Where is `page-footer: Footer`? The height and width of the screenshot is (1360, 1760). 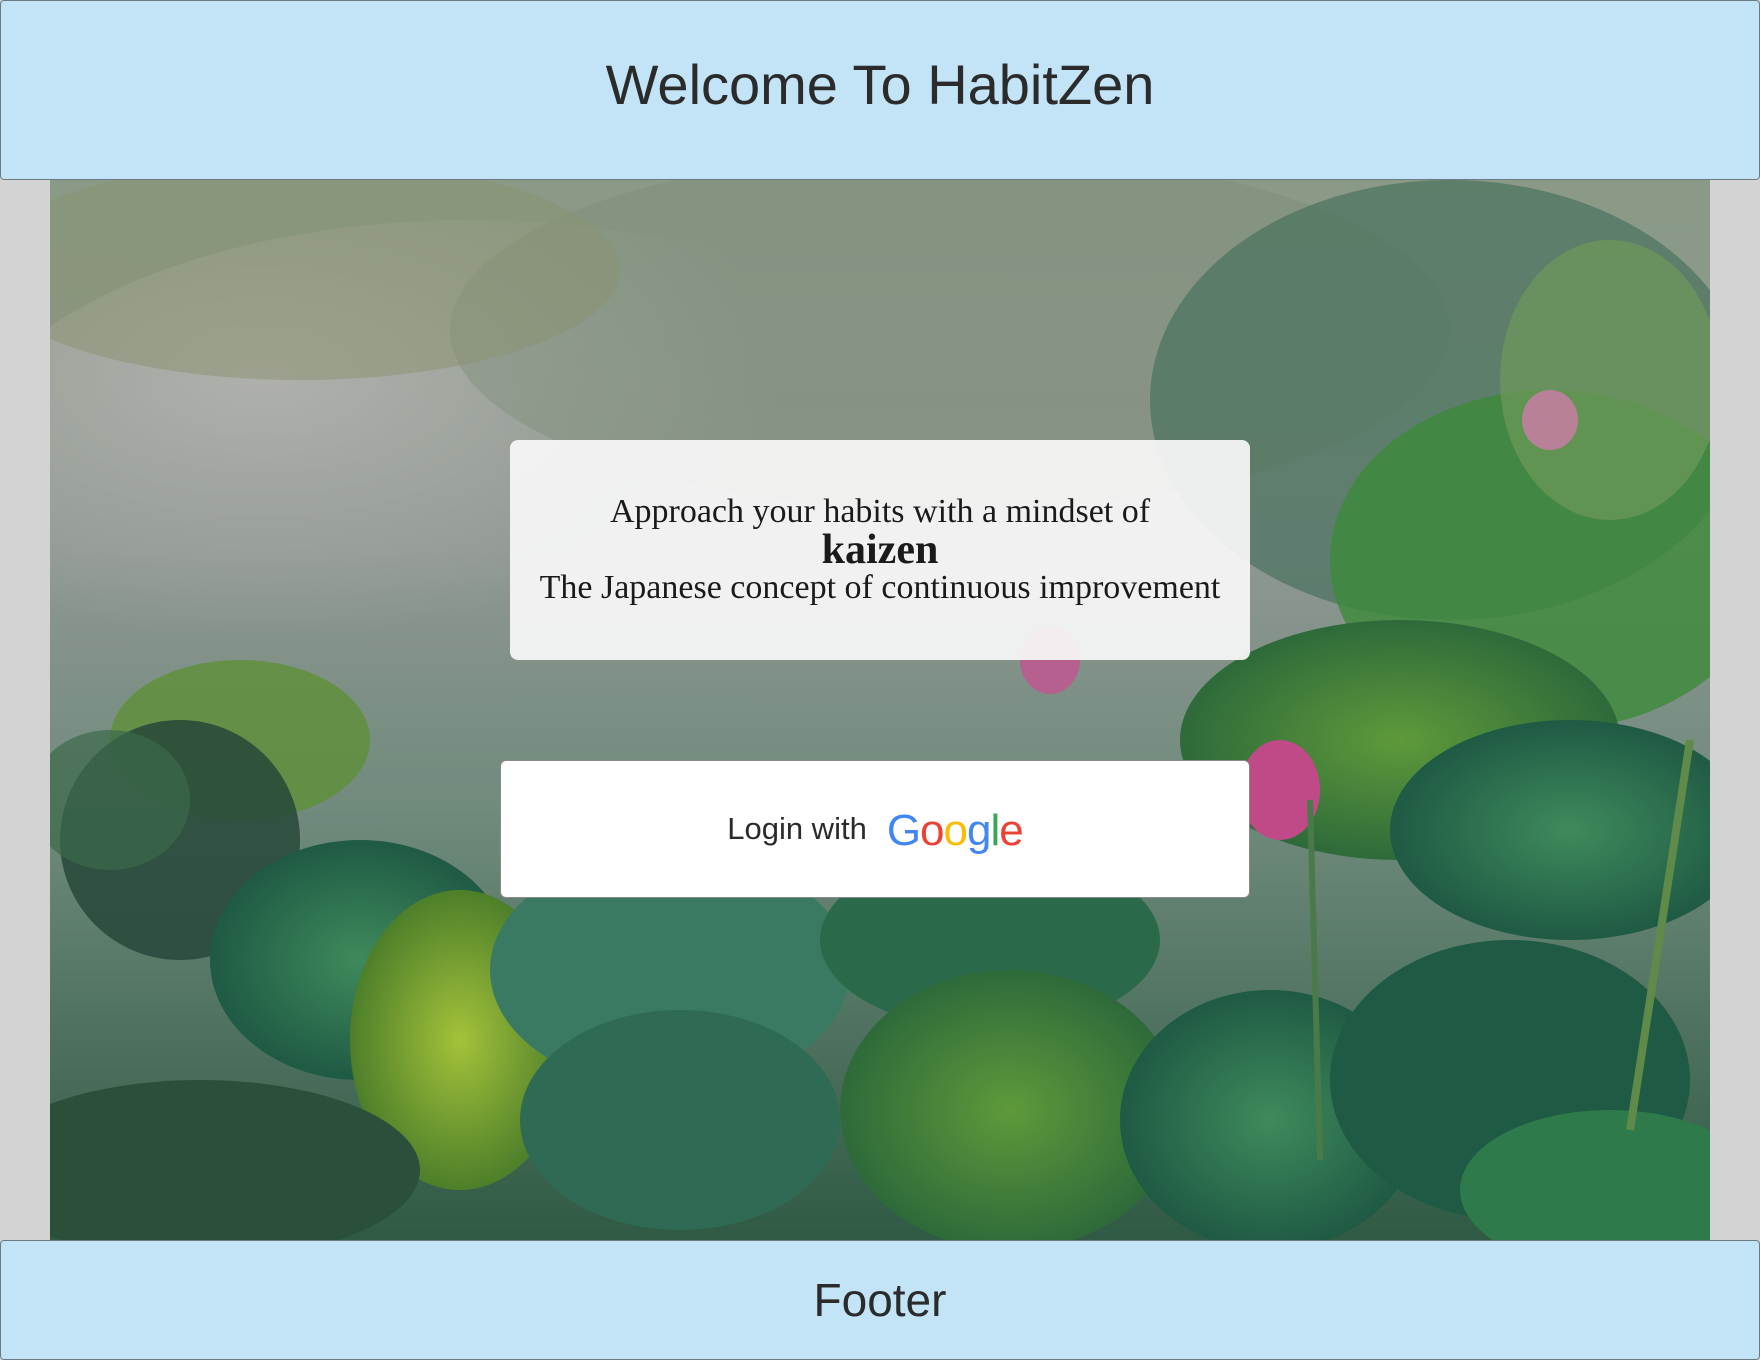 page-footer: Footer is located at coordinates (880, 1300).